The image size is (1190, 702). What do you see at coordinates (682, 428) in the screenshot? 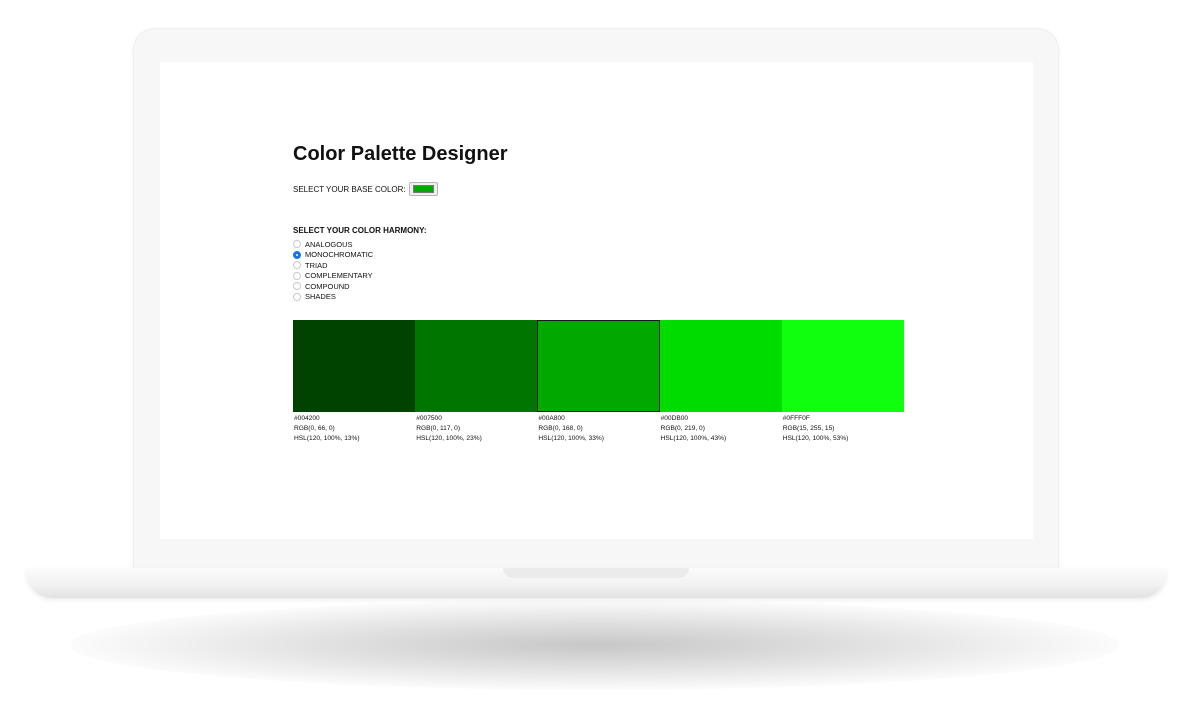
I see `swatch-rgb-value: RGB(0, 219, 0)` at bounding box center [682, 428].